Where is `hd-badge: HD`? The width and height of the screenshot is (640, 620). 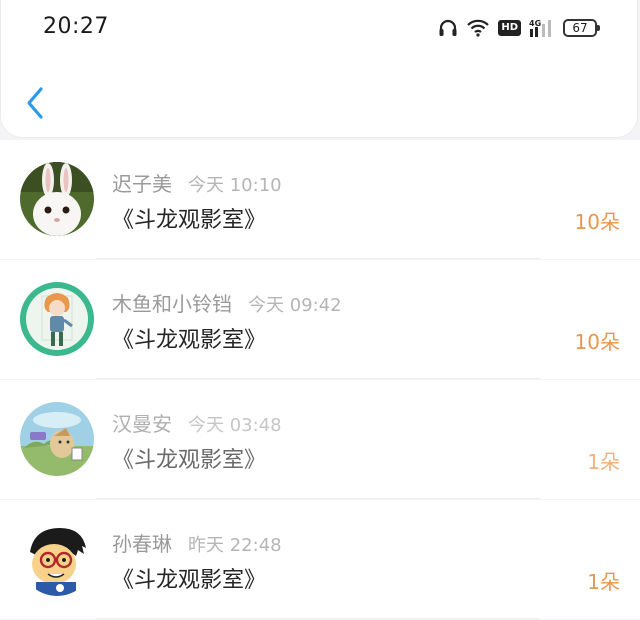 hd-badge: HD is located at coordinates (509, 28).